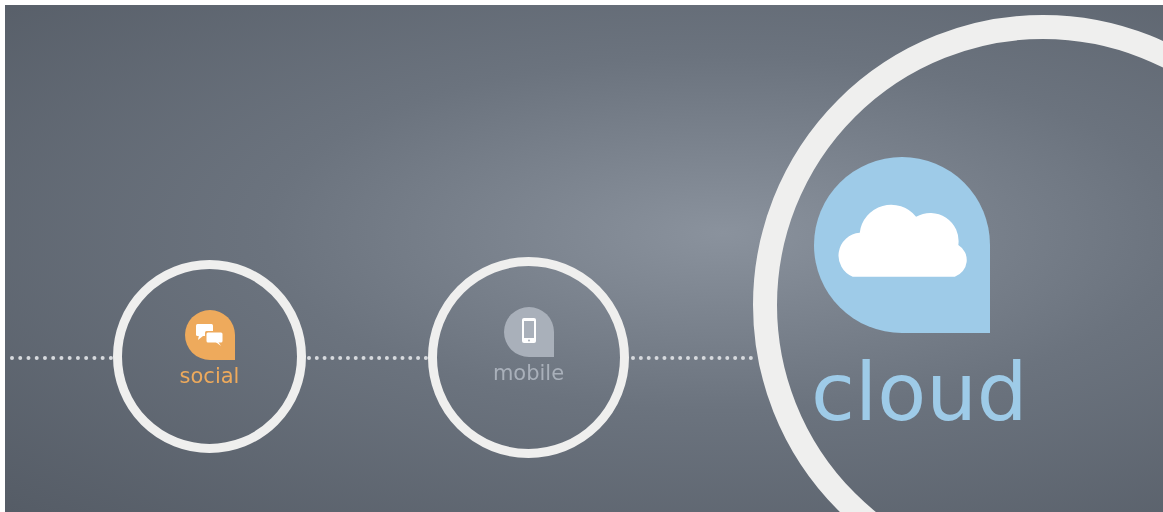 The image size is (1163, 512). Describe the element at coordinates (919, 393) in the screenshot. I see `node-label: cloud` at that location.